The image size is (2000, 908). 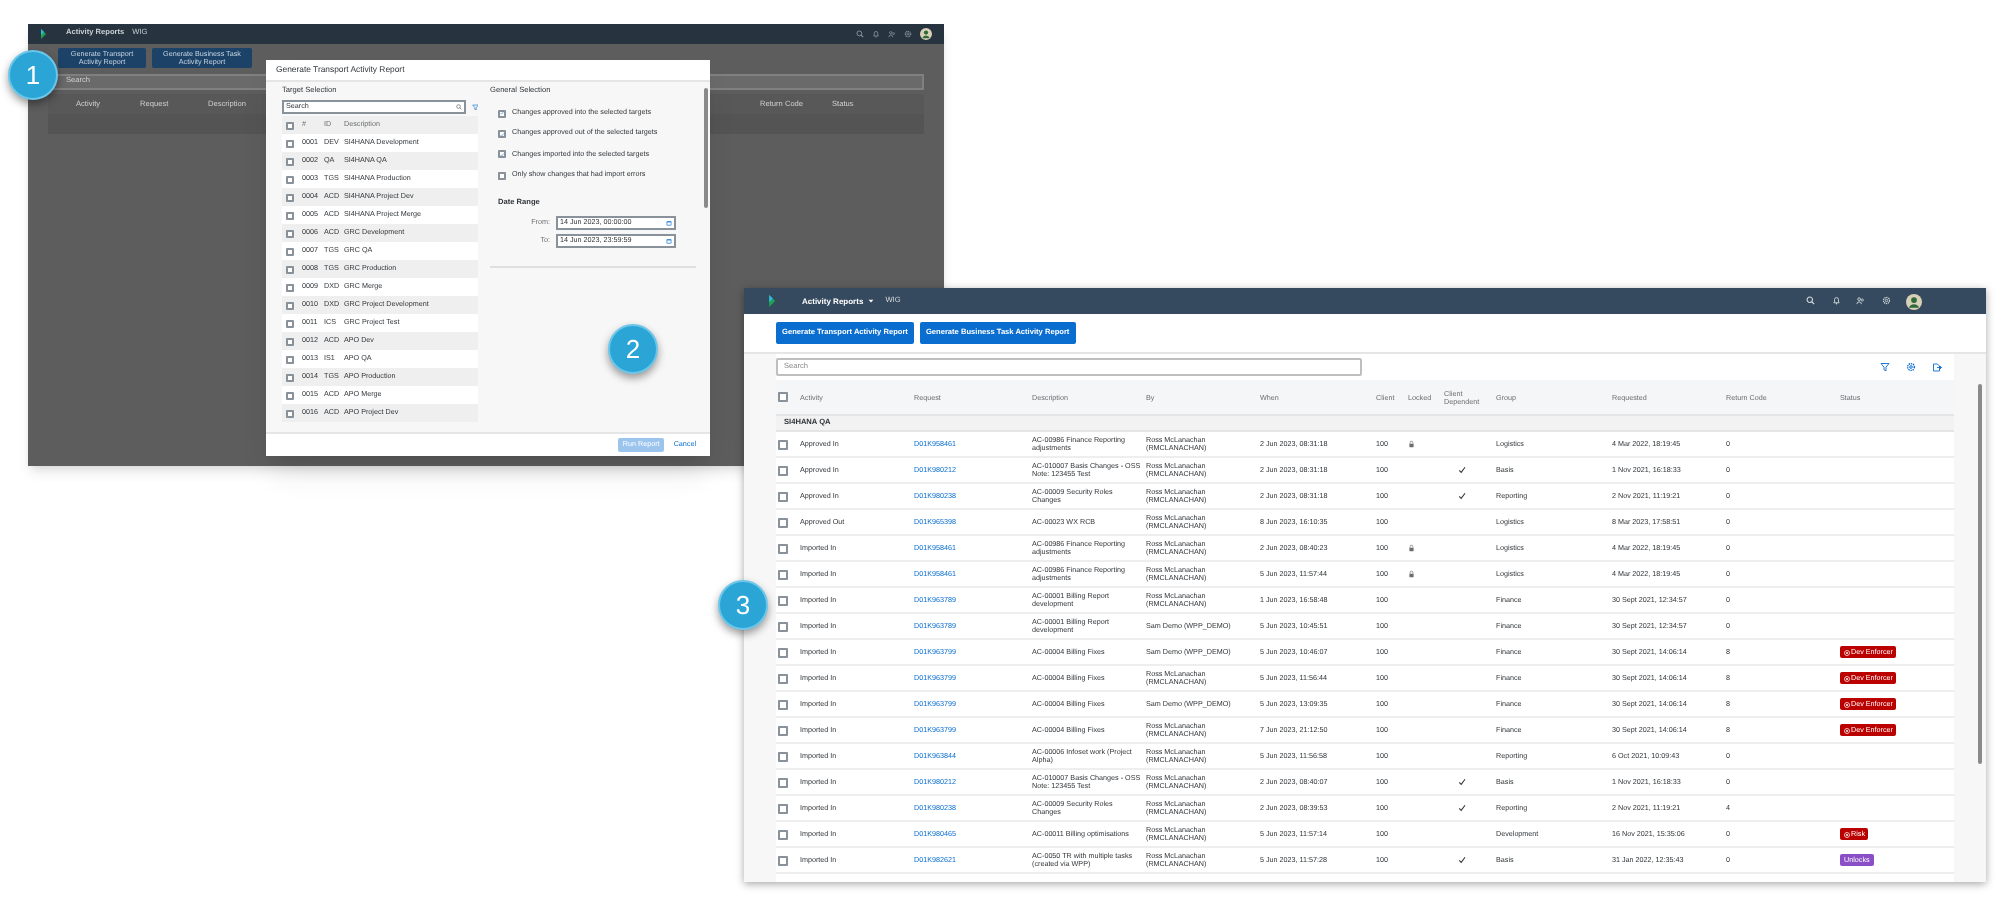 What do you see at coordinates (743, 605) in the screenshot?
I see `step-number: 3` at bounding box center [743, 605].